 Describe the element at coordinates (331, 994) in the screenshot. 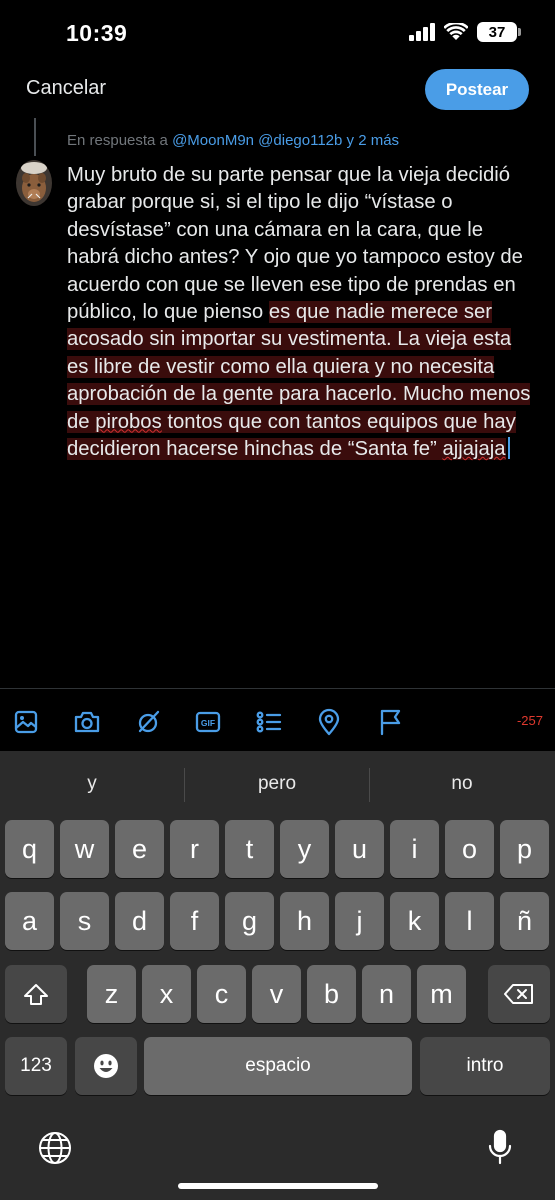

I see `key-b: b` at that location.